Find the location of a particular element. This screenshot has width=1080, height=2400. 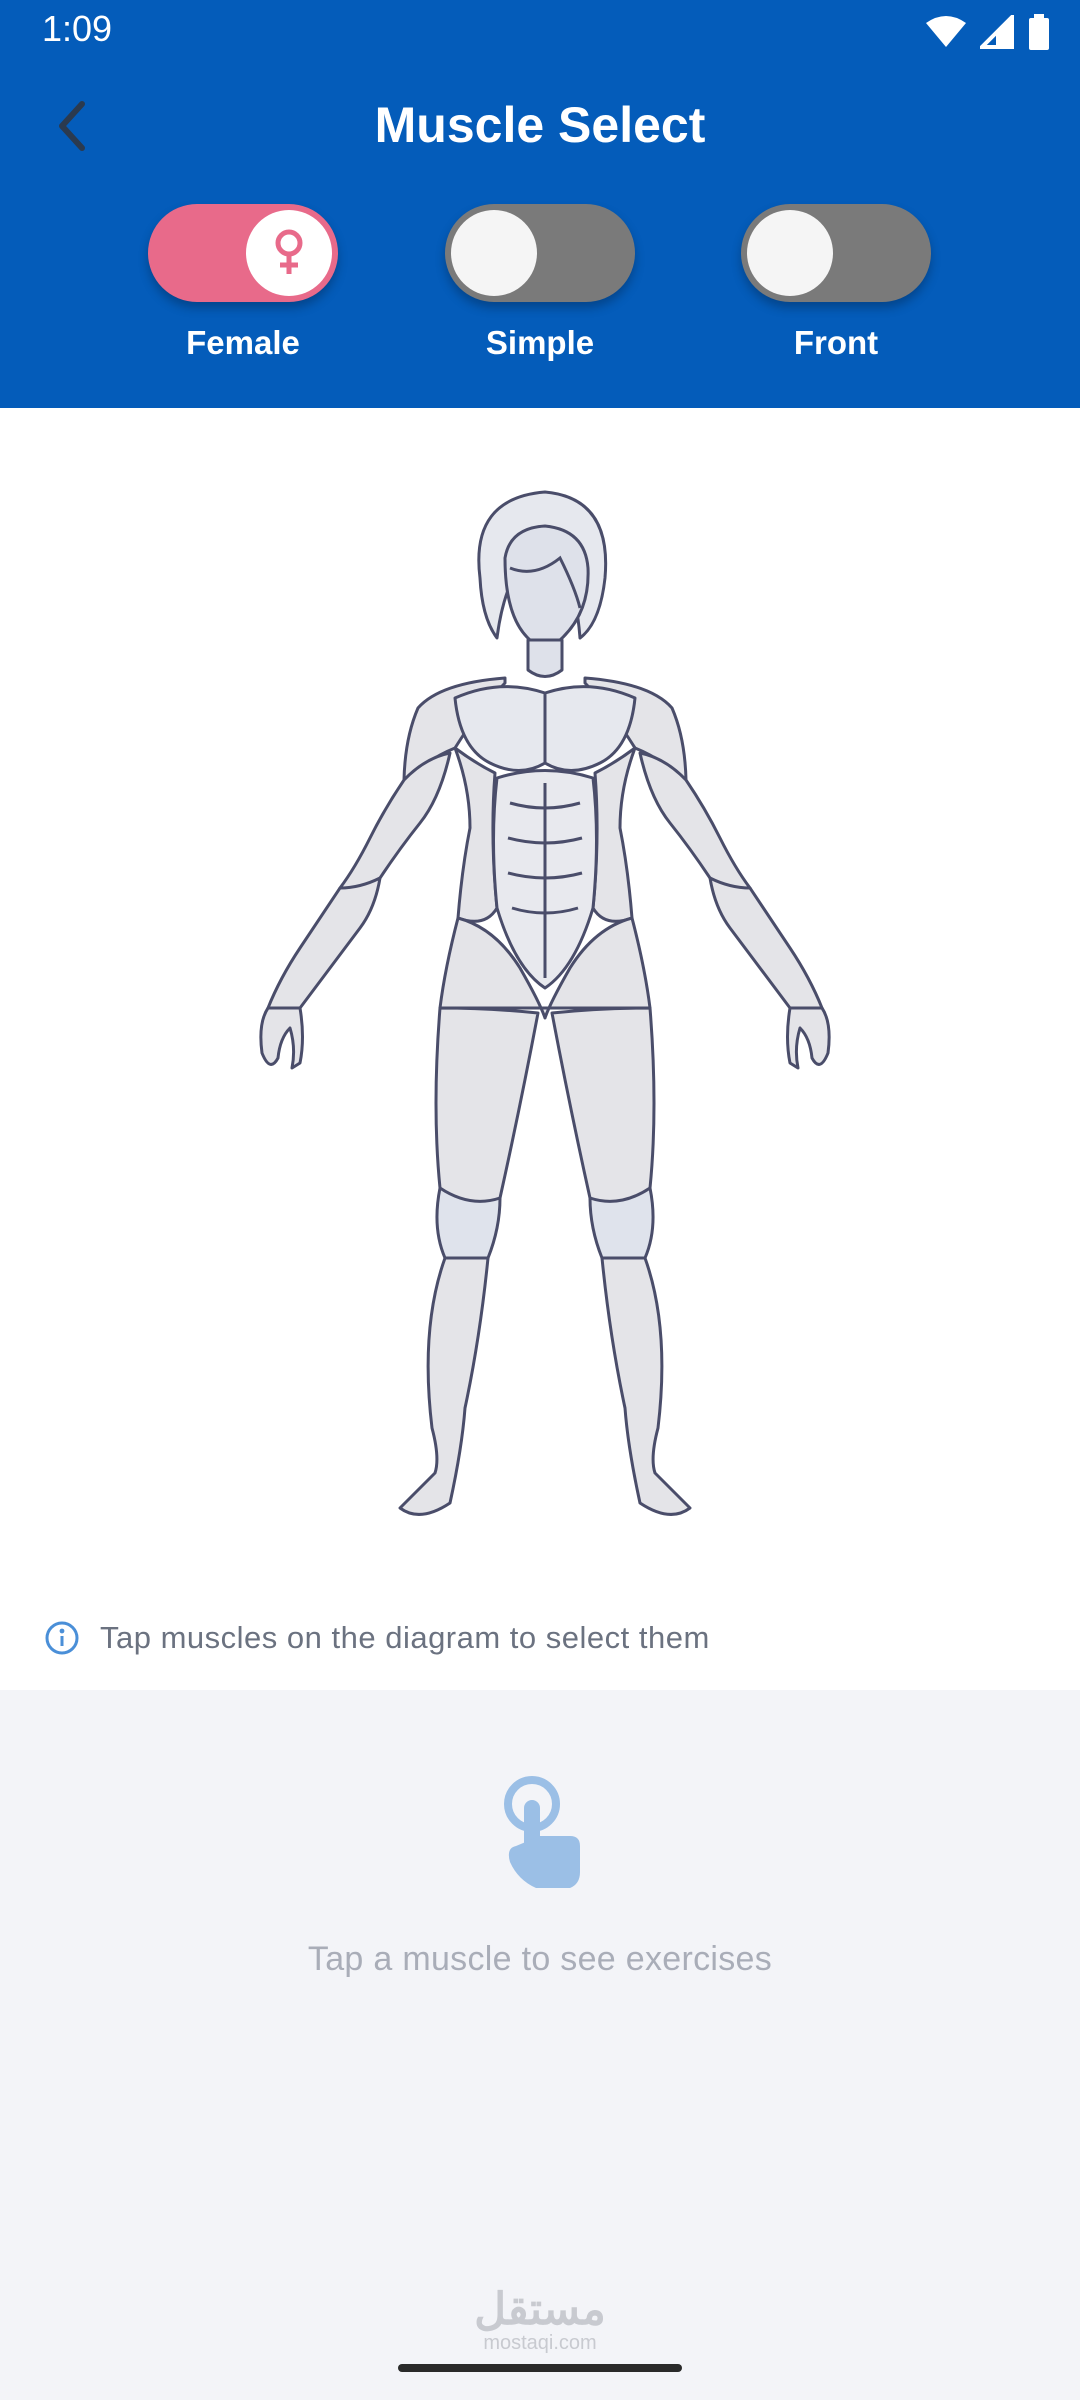

wifi-icon is located at coordinates (946, 31).